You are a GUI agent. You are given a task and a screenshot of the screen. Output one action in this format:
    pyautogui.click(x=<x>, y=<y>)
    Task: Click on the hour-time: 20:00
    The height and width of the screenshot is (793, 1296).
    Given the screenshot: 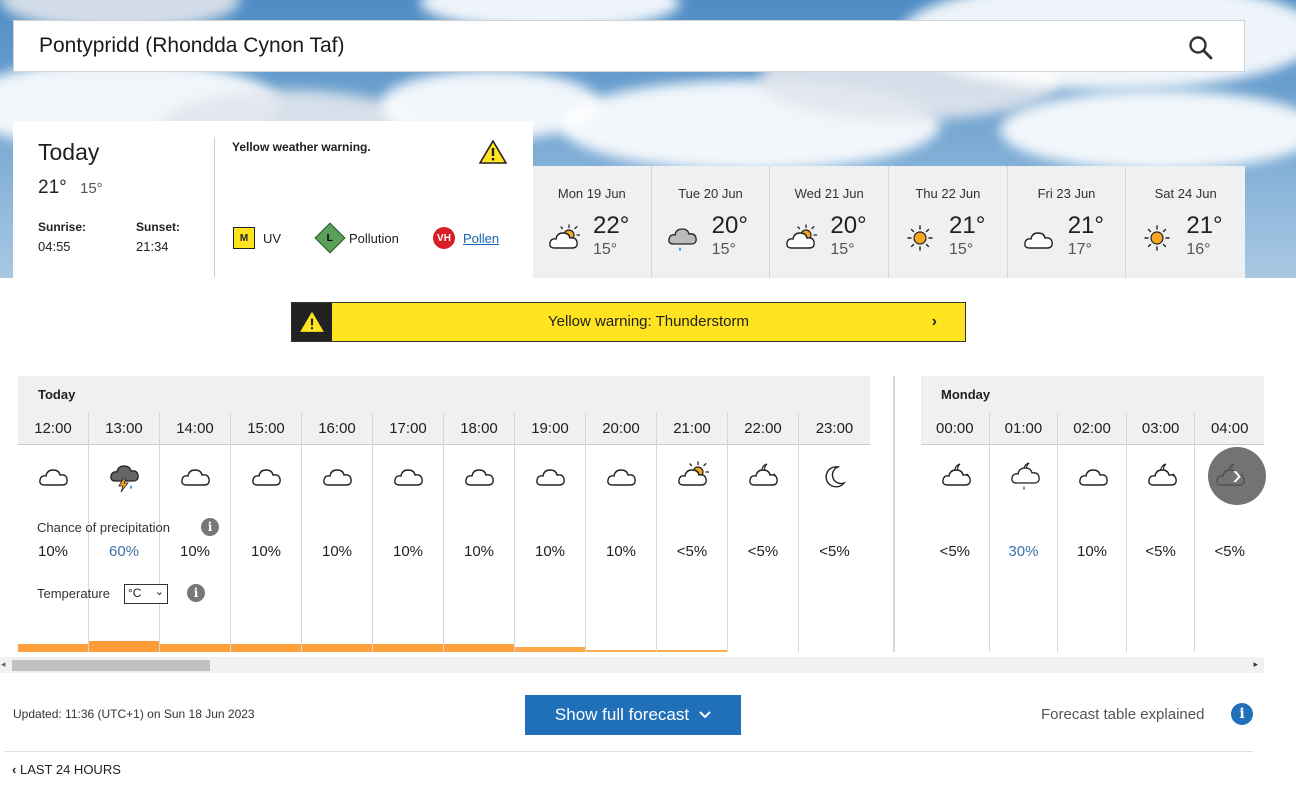 What is the action you would take?
    pyautogui.click(x=621, y=429)
    